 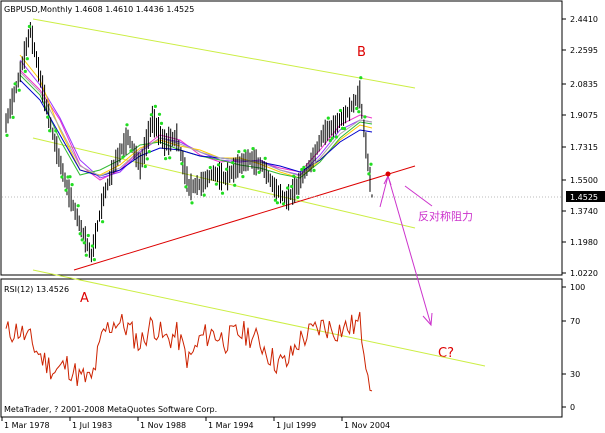 I want to click on price-tick-label: 1.9075, so click(x=584, y=115).